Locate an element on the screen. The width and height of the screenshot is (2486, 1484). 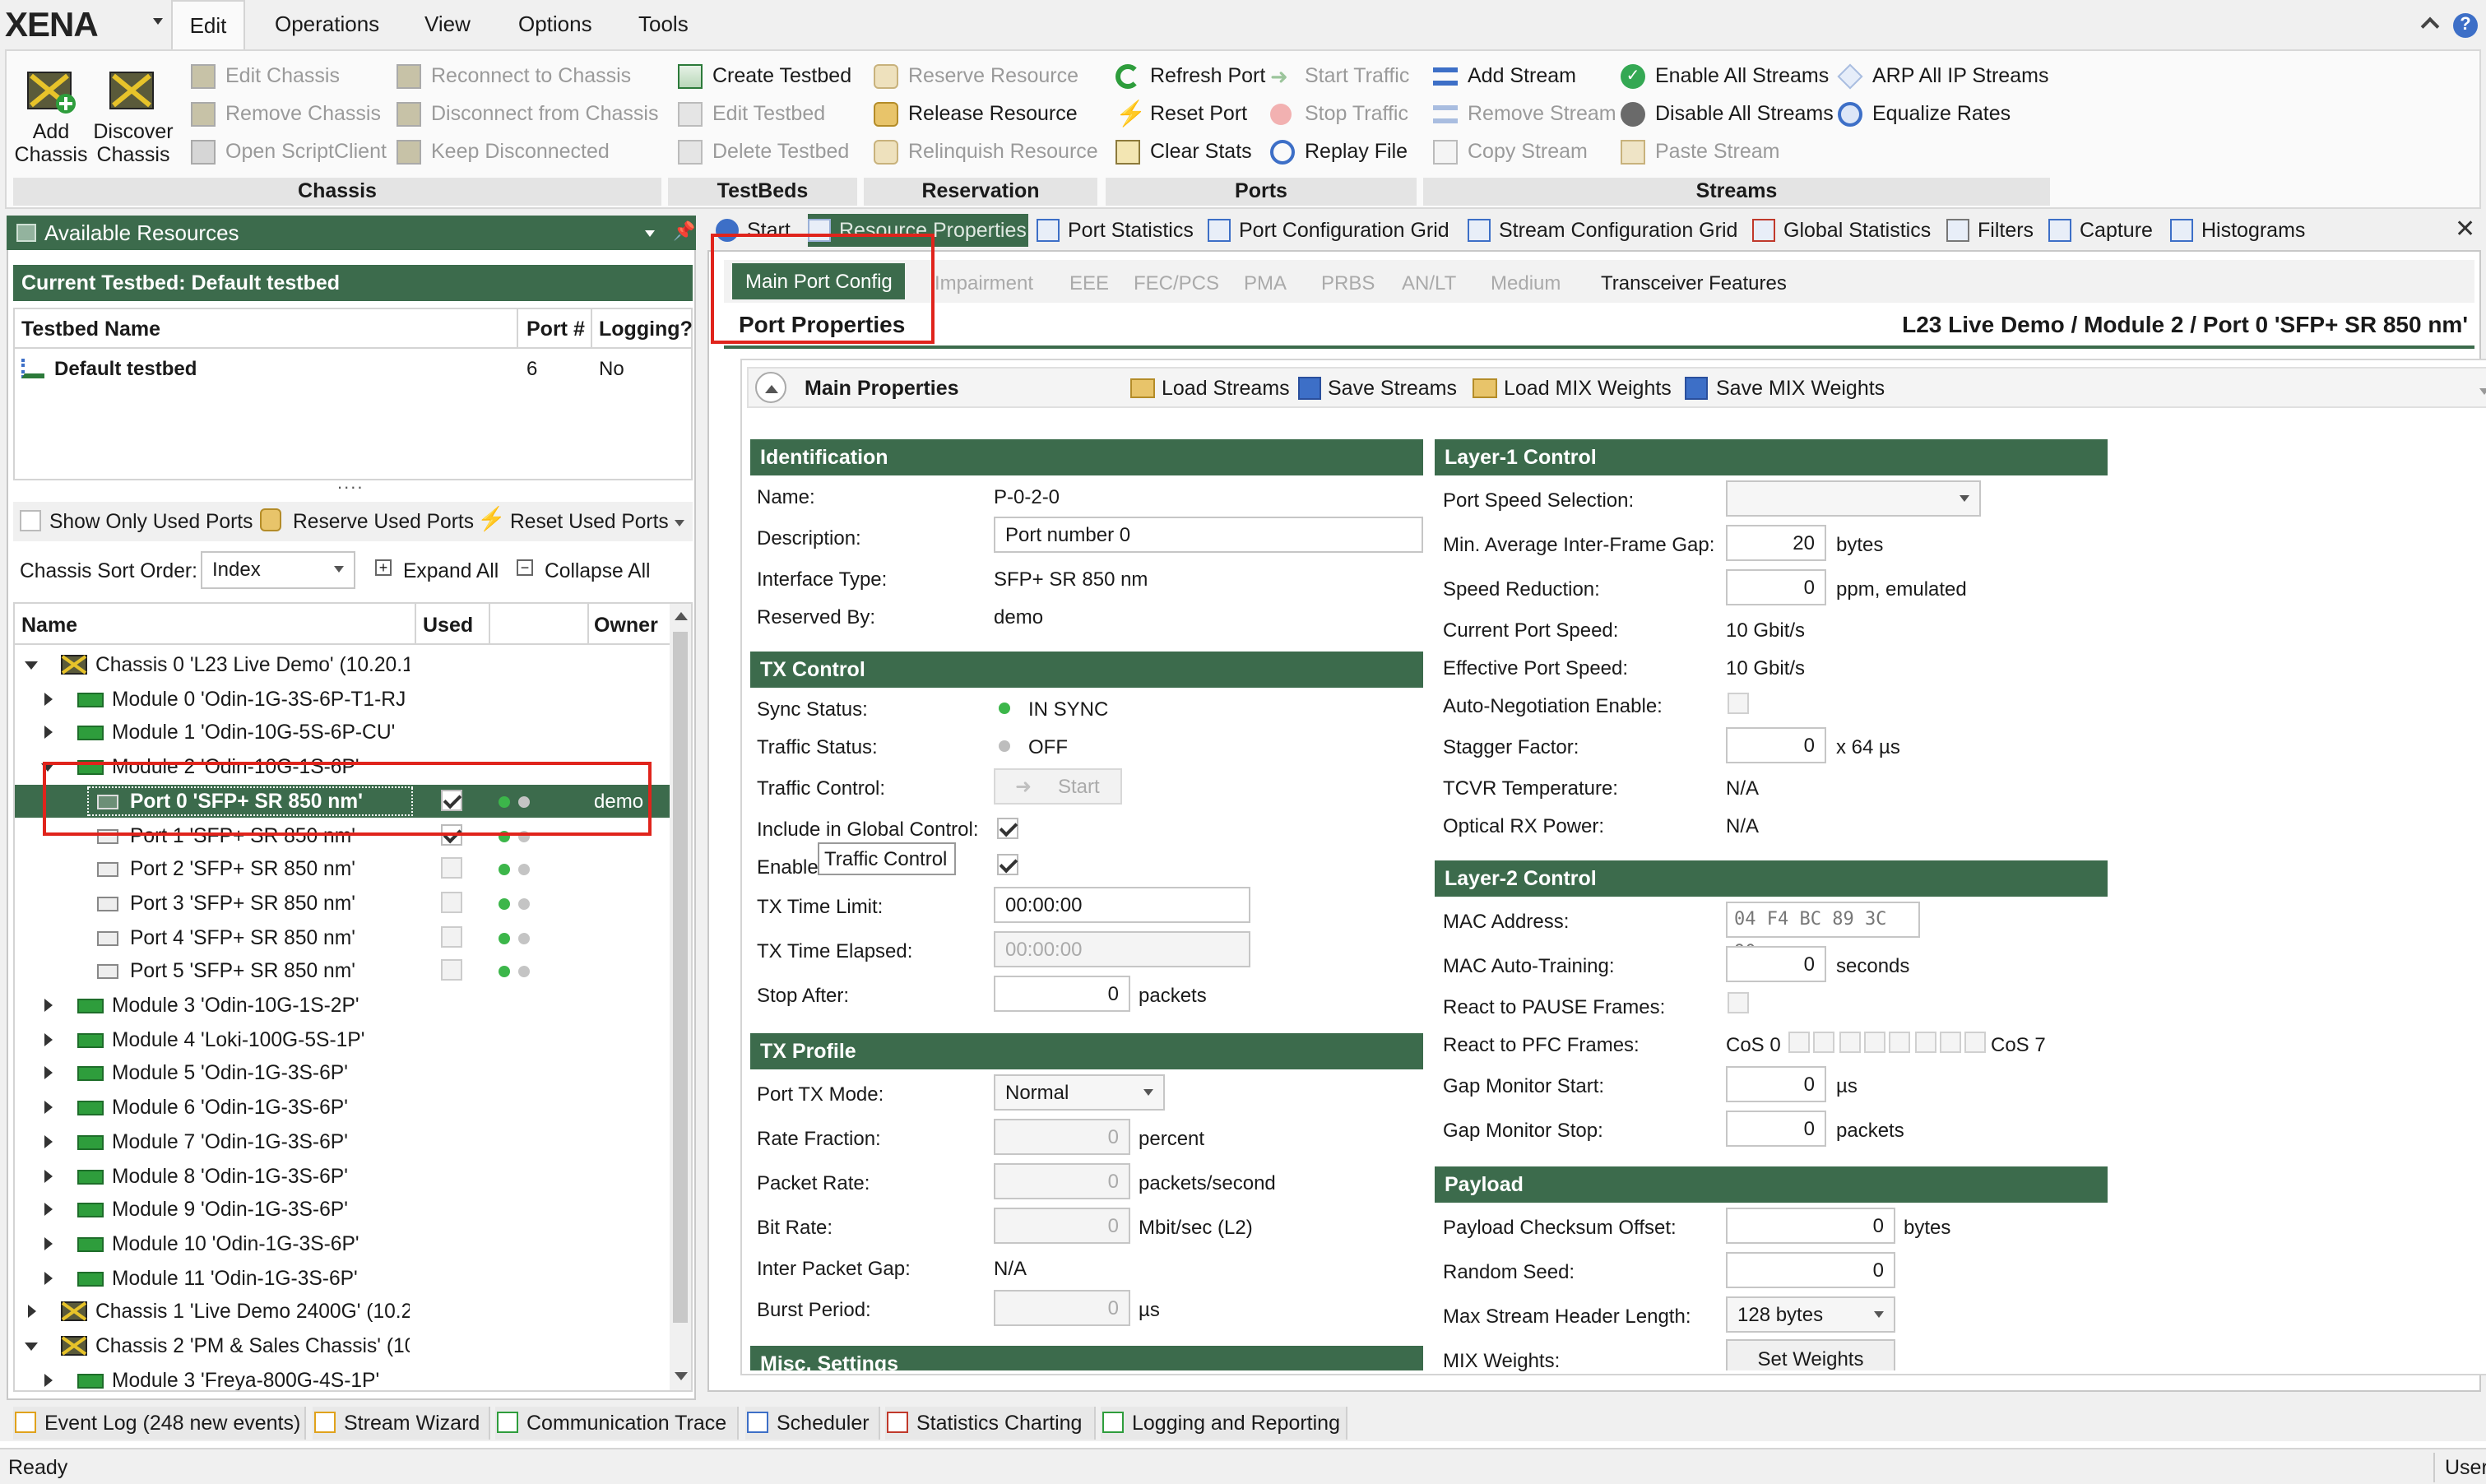
discover-chassis-button: Discover Chassis is located at coordinates (133, 116).